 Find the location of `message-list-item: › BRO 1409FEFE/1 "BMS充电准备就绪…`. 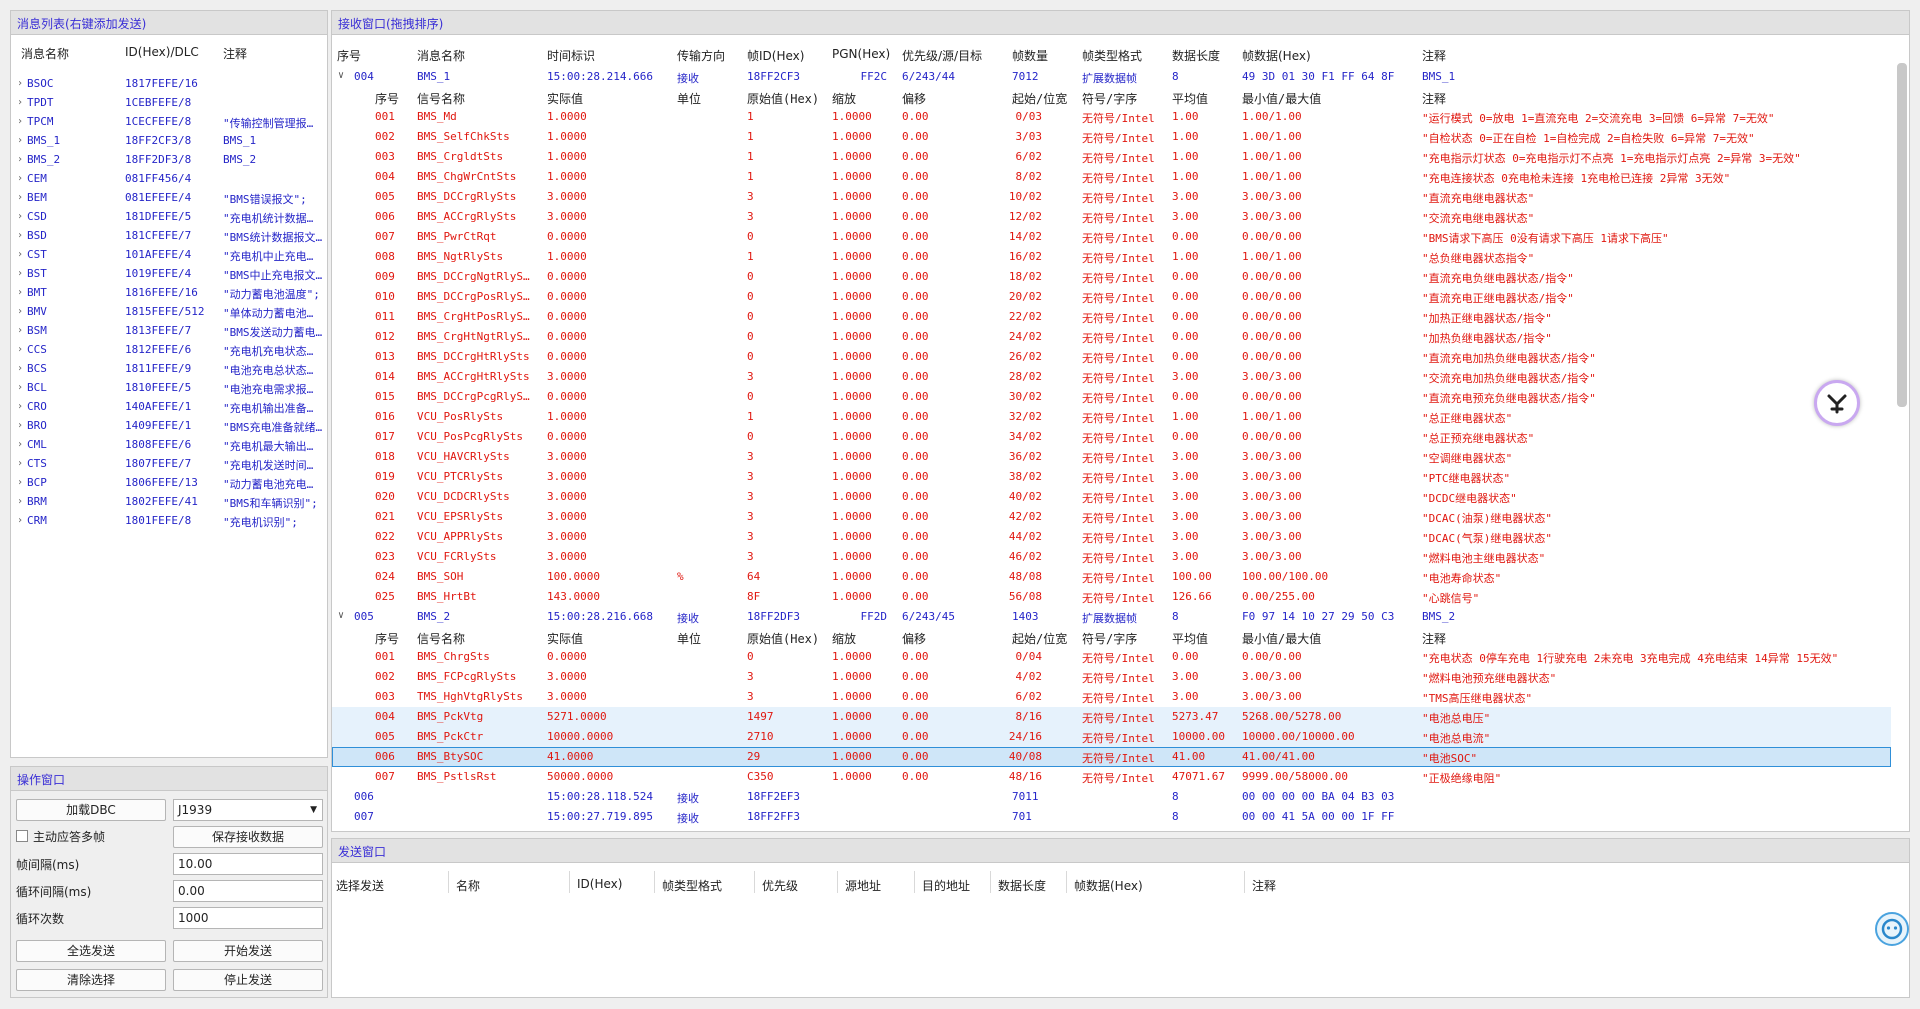

message-list-item: › BRO 1409FEFE/1 "BMS充电准备就绪… is located at coordinates (169, 426).